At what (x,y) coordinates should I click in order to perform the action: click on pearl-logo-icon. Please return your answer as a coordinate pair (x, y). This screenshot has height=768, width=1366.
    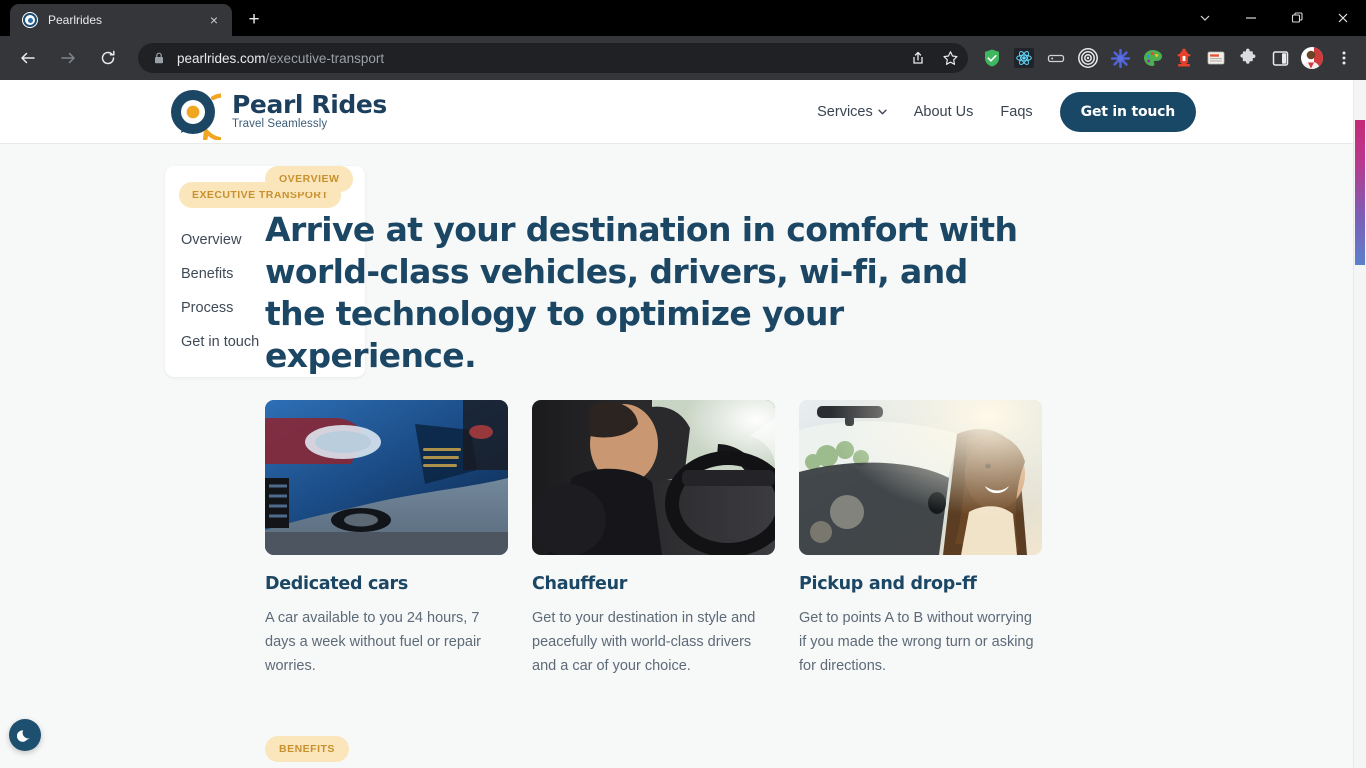
    Looking at the image, I should click on (206, 112).